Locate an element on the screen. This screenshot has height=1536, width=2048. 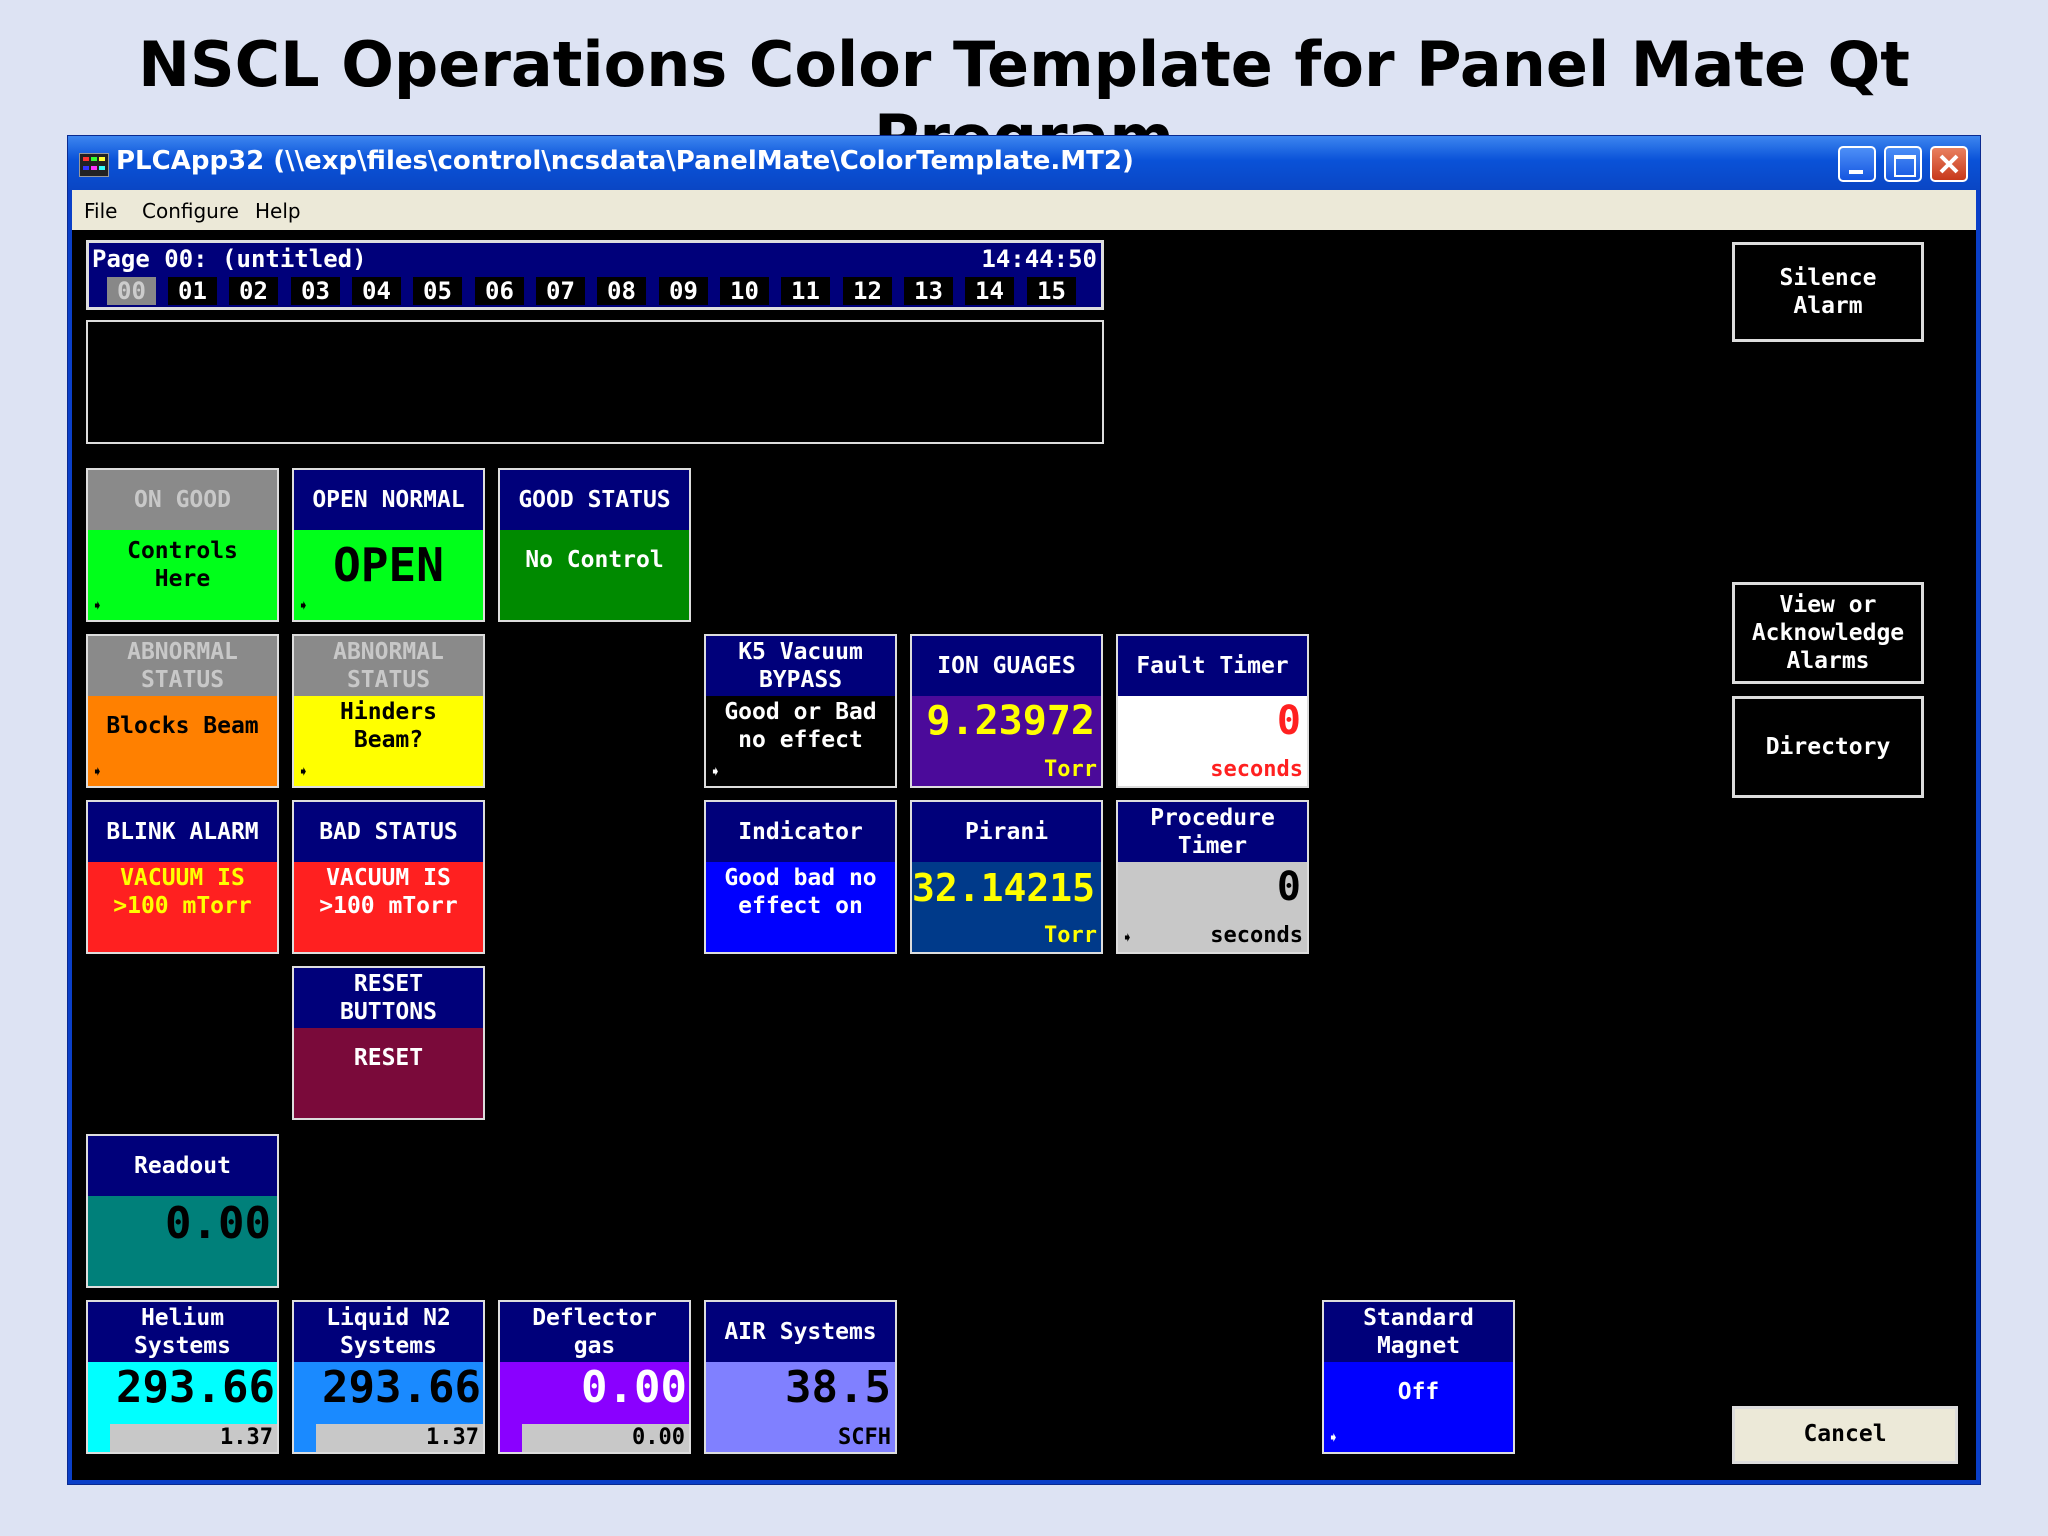
close-icon is located at coordinates (1949, 164).